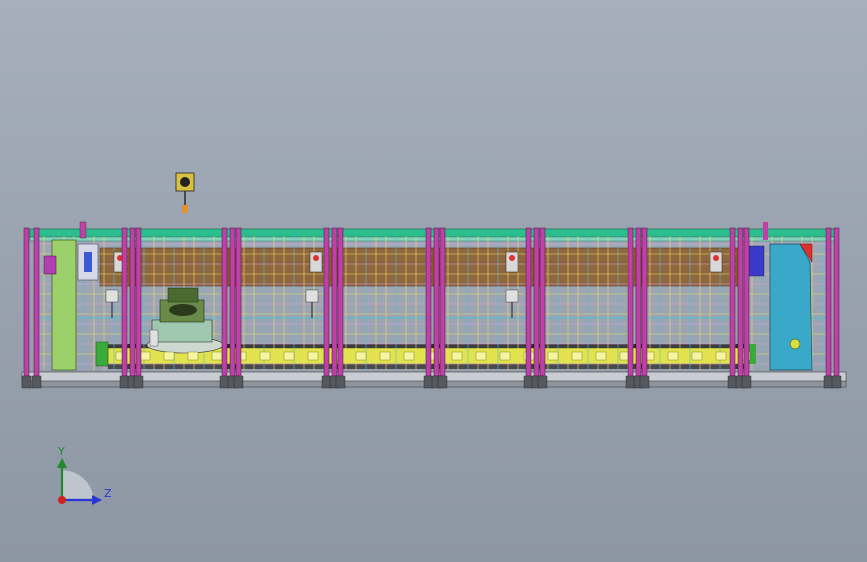 The height and width of the screenshot is (562, 867). Describe the element at coordinates (84, 475) in the screenshot. I see `axis-triad: Y Z` at that location.